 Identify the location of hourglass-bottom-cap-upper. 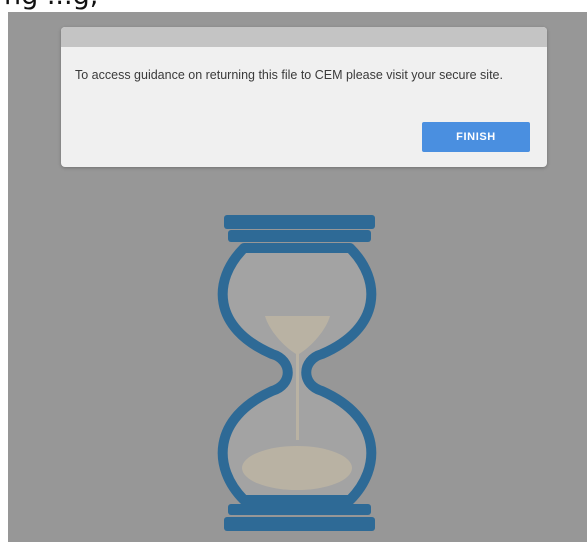
(299, 509).